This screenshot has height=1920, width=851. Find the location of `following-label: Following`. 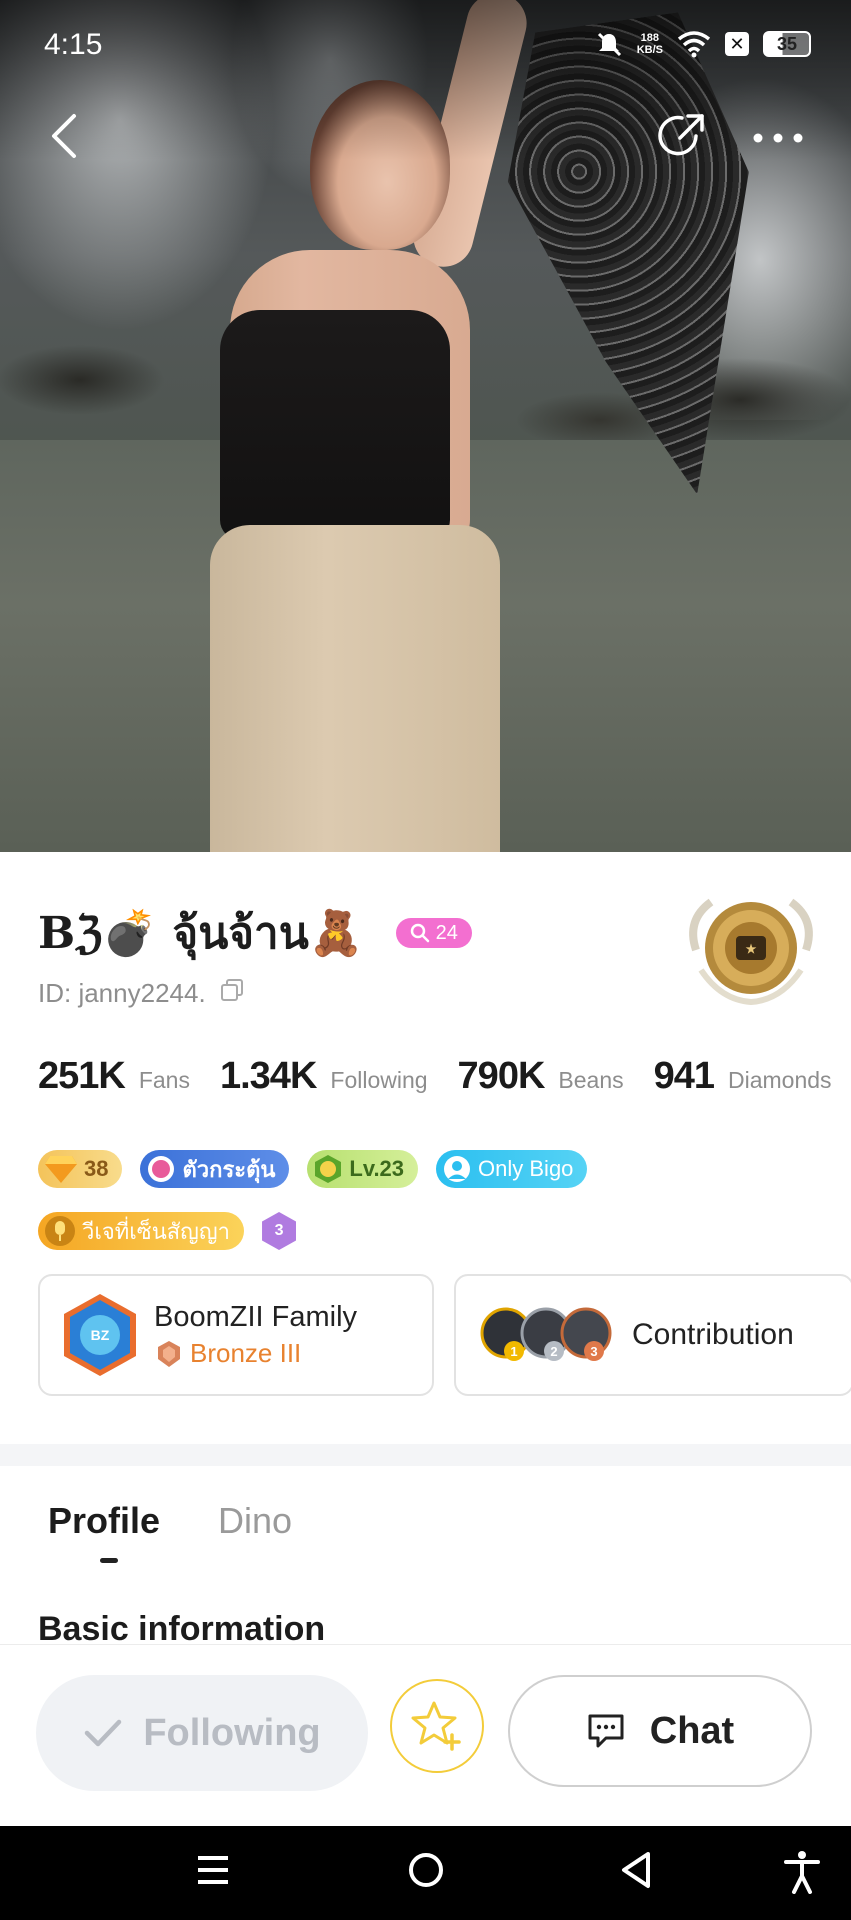

following-label: Following is located at coordinates (378, 1080).